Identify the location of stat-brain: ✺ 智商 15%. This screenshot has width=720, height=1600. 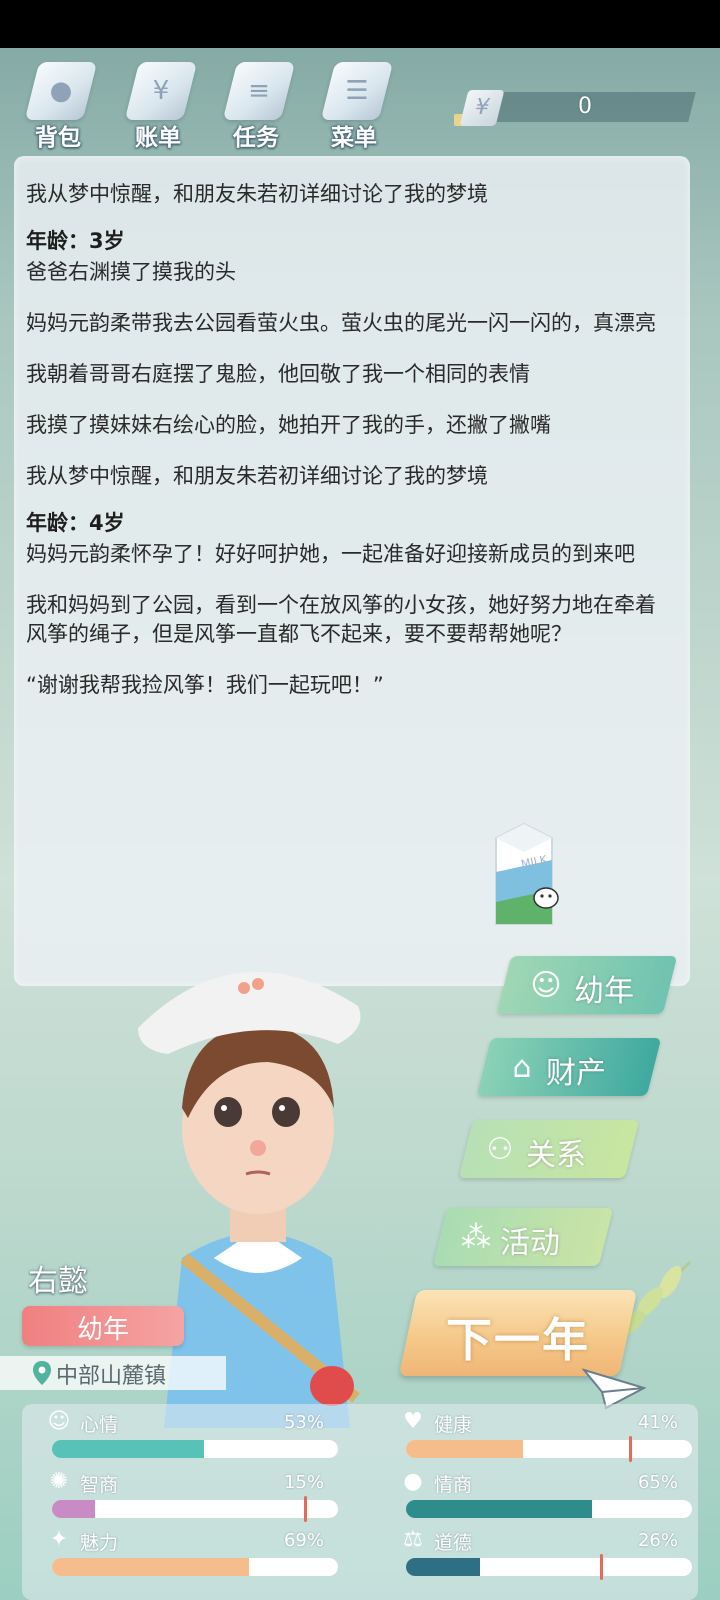
(187, 1496).